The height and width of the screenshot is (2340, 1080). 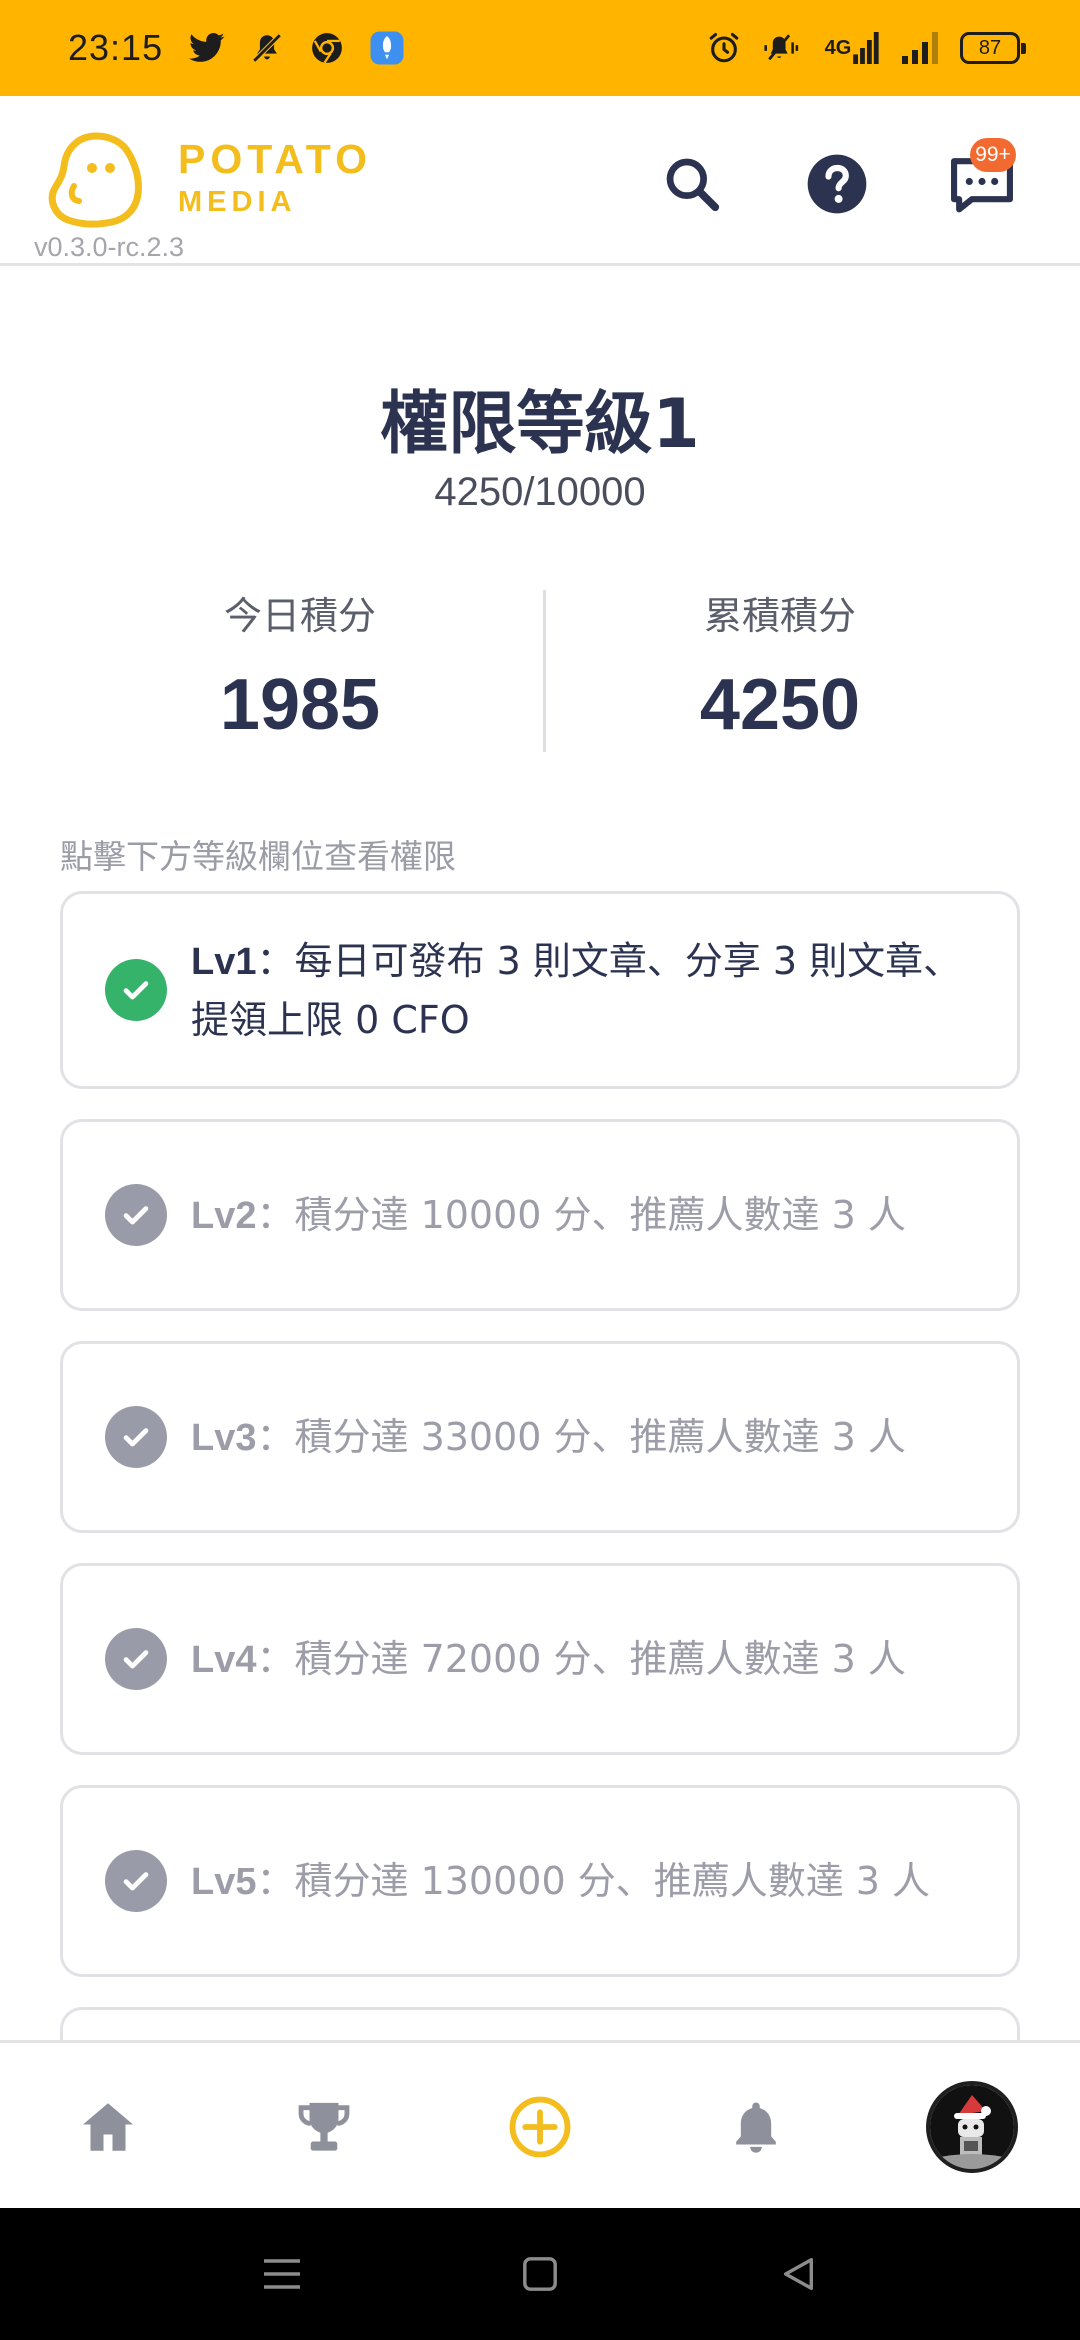 I want to click on bell-icon, so click(x=756, y=2127).